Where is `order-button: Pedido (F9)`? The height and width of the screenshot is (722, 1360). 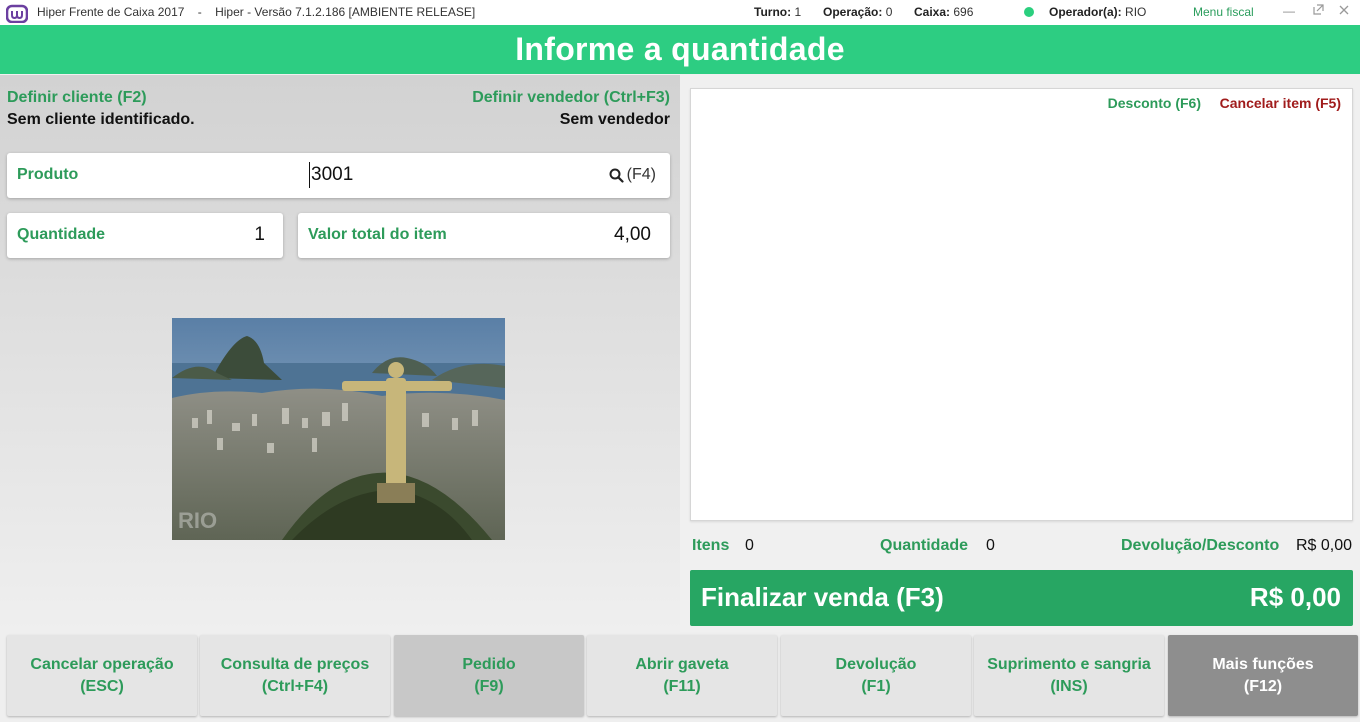
order-button: Pedido (F9) is located at coordinates (489, 675).